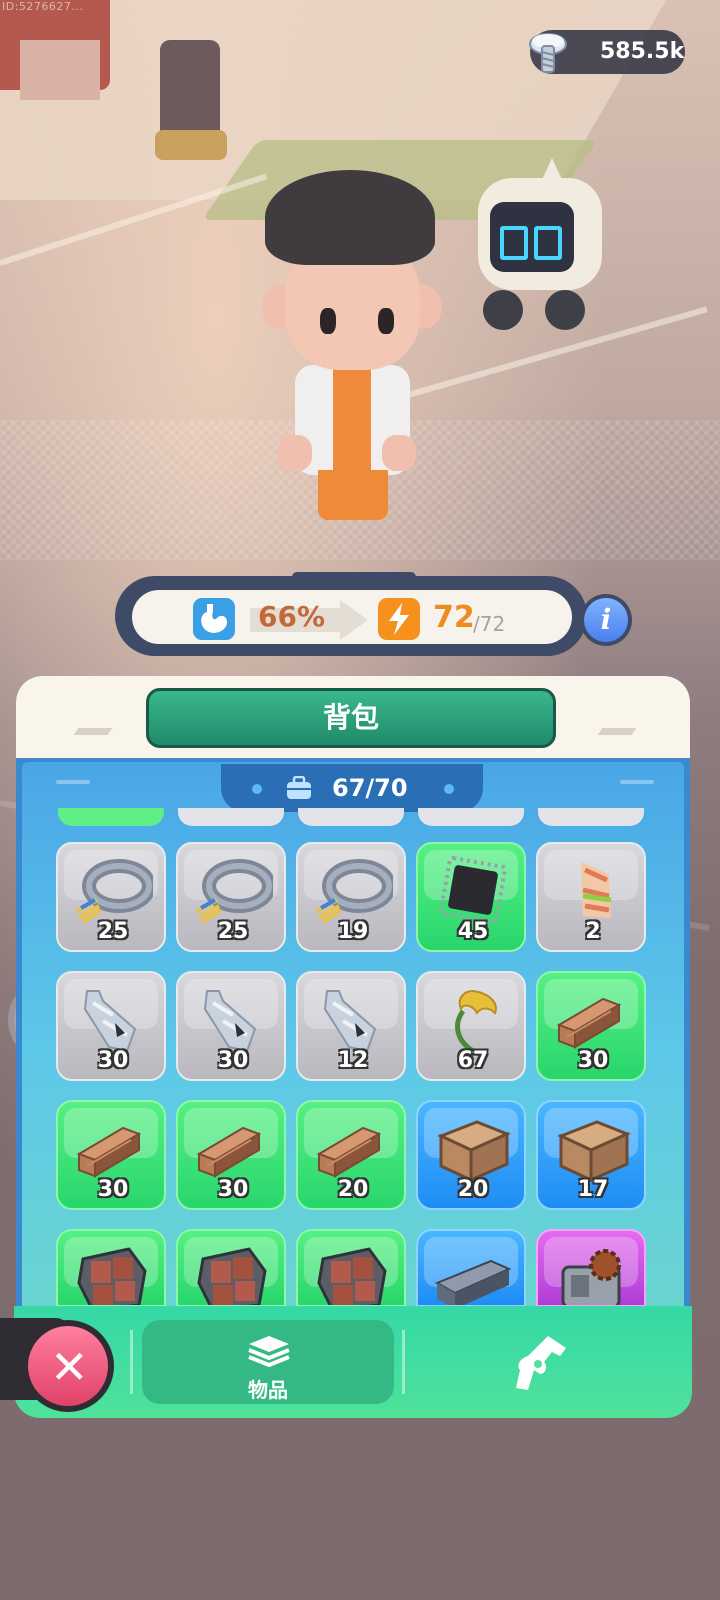 The image size is (720, 1600). What do you see at coordinates (292, 616) in the screenshot?
I see `hunger-percent: 66%` at bounding box center [292, 616].